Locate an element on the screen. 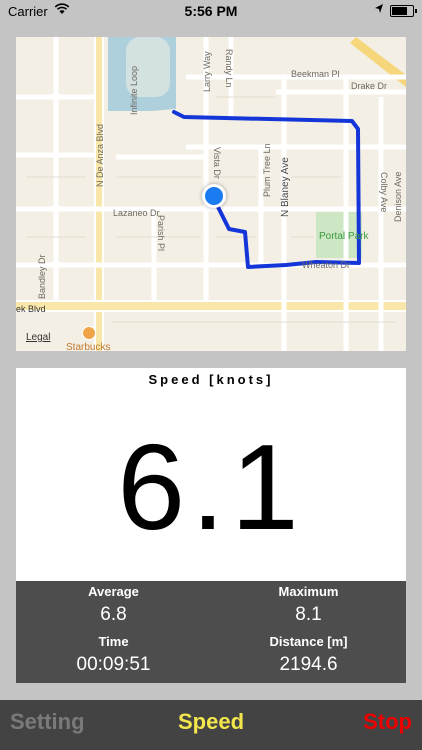 The image size is (422, 750). map-label-deanza: N De Anza Blvd is located at coordinates (100, 155).